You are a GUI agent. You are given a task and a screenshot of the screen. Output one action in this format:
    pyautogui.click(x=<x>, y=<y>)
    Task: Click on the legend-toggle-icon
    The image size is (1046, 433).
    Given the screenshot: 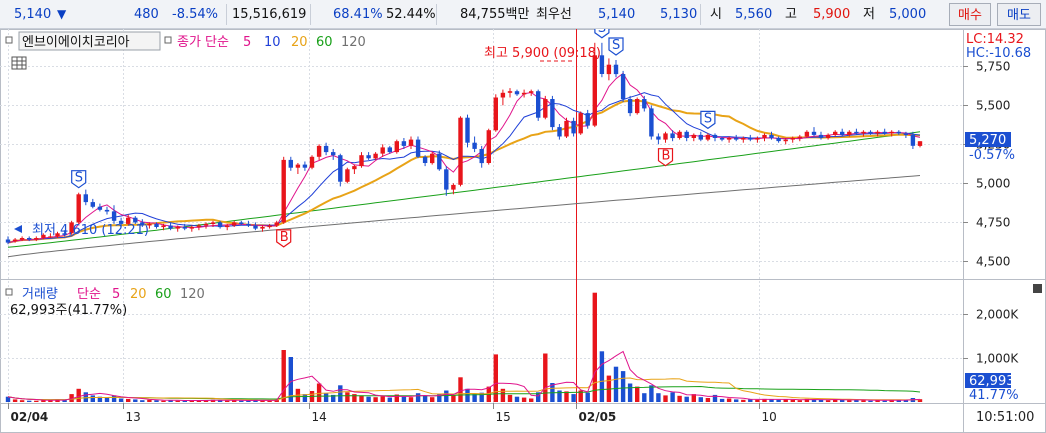 What is the action you would take?
    pyautogui.click(x=9, y=40)
    